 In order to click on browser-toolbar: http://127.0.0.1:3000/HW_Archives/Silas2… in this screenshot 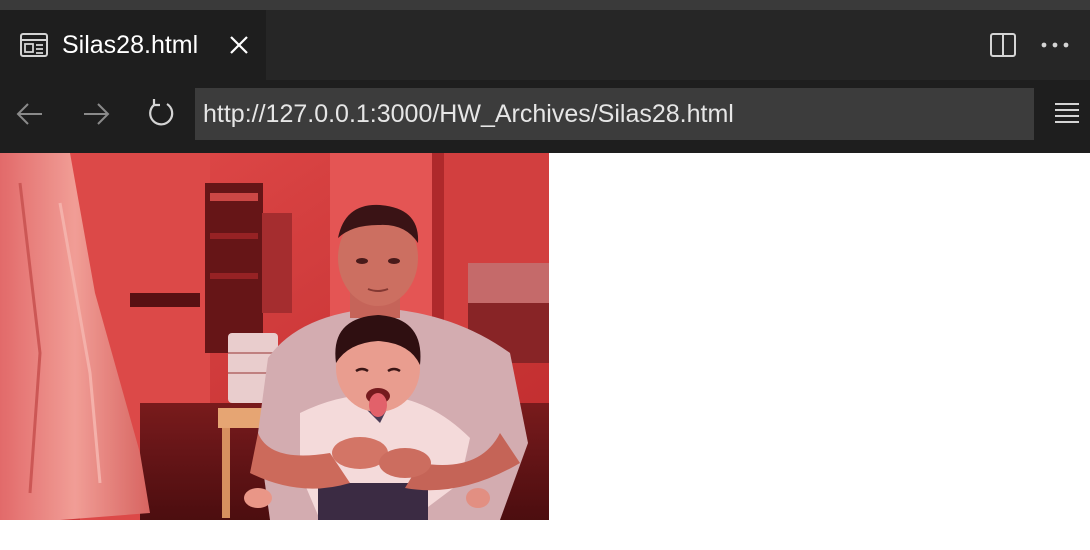, I will do `click(545, 116)`.